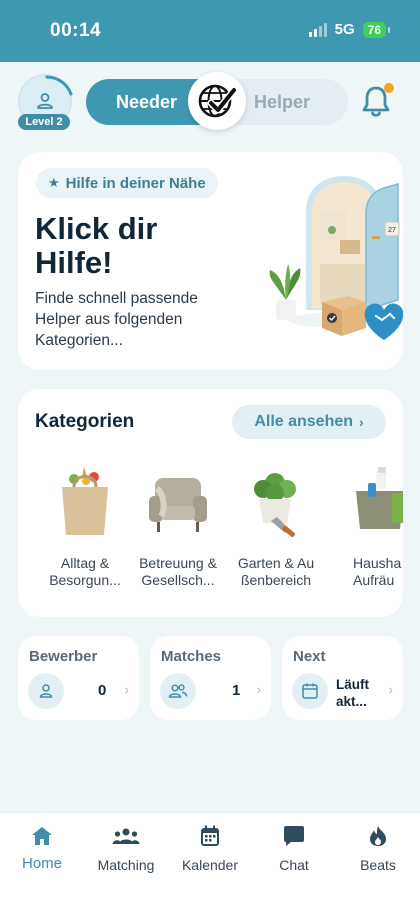 The image size is (420, 911). What do you see at coordinates (373, 501) in the screenshot?
I see `cleaning-bucket-icon` at bounding box center [373, 501].